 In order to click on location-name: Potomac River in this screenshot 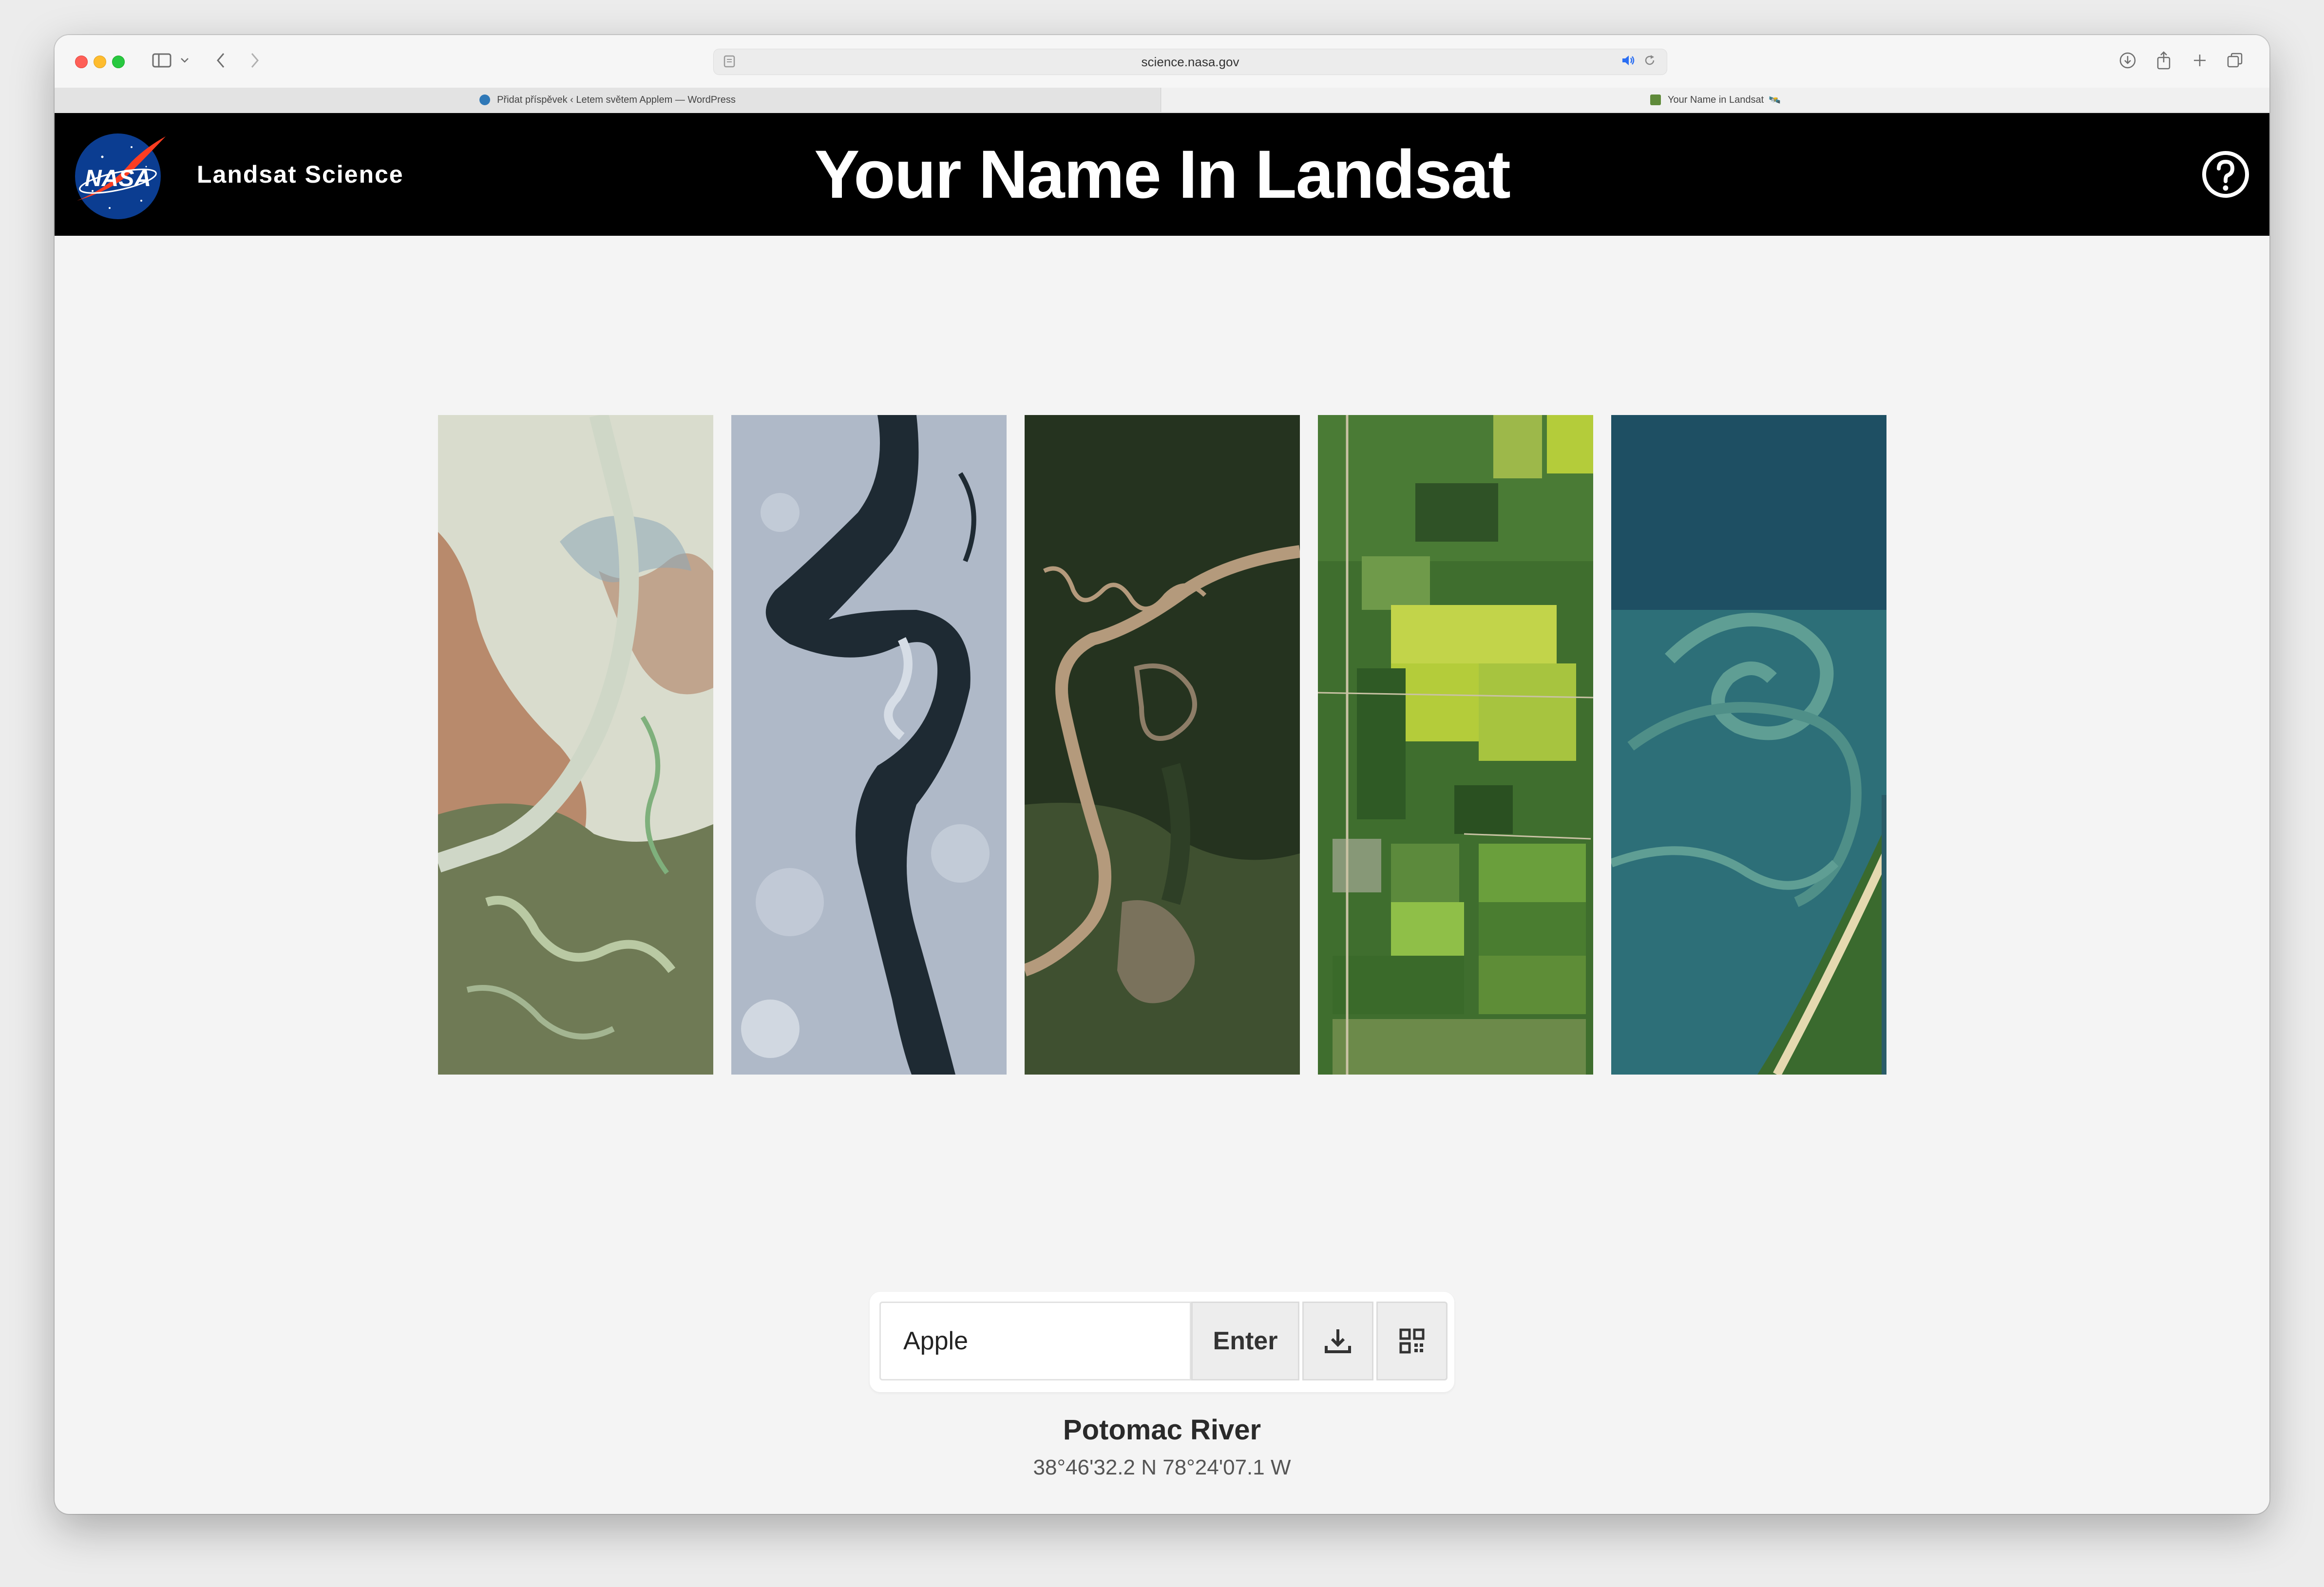, I will do `click(1162, 1430)`.